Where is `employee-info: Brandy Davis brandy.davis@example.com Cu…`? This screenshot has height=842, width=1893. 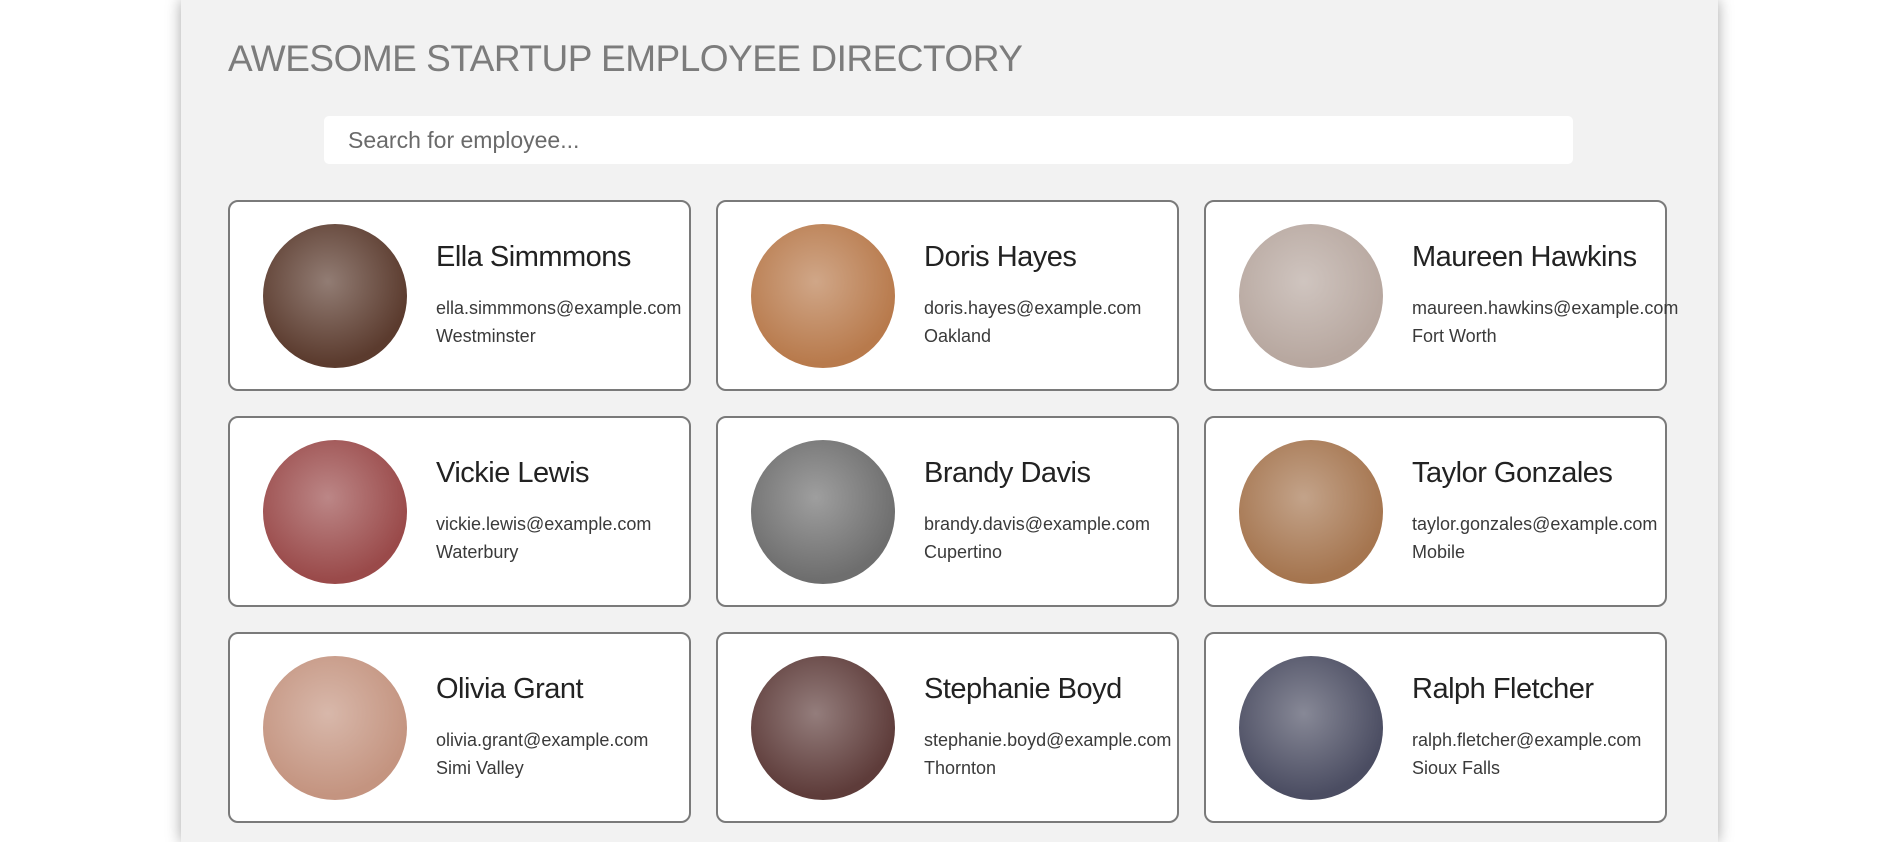
employee-info: Brandy Davis brandy.davis@example.com Cu… is located at coordinates (1037, 511).